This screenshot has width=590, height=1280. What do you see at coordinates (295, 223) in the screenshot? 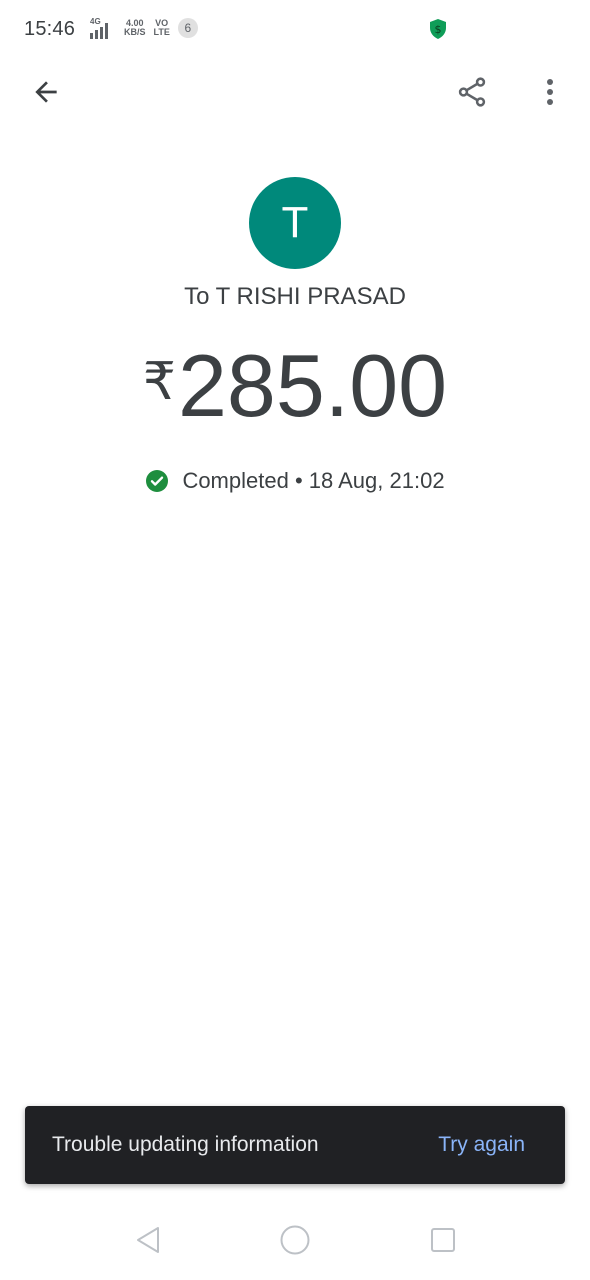
I see `avatar: T` at bounding box center [295, 223].